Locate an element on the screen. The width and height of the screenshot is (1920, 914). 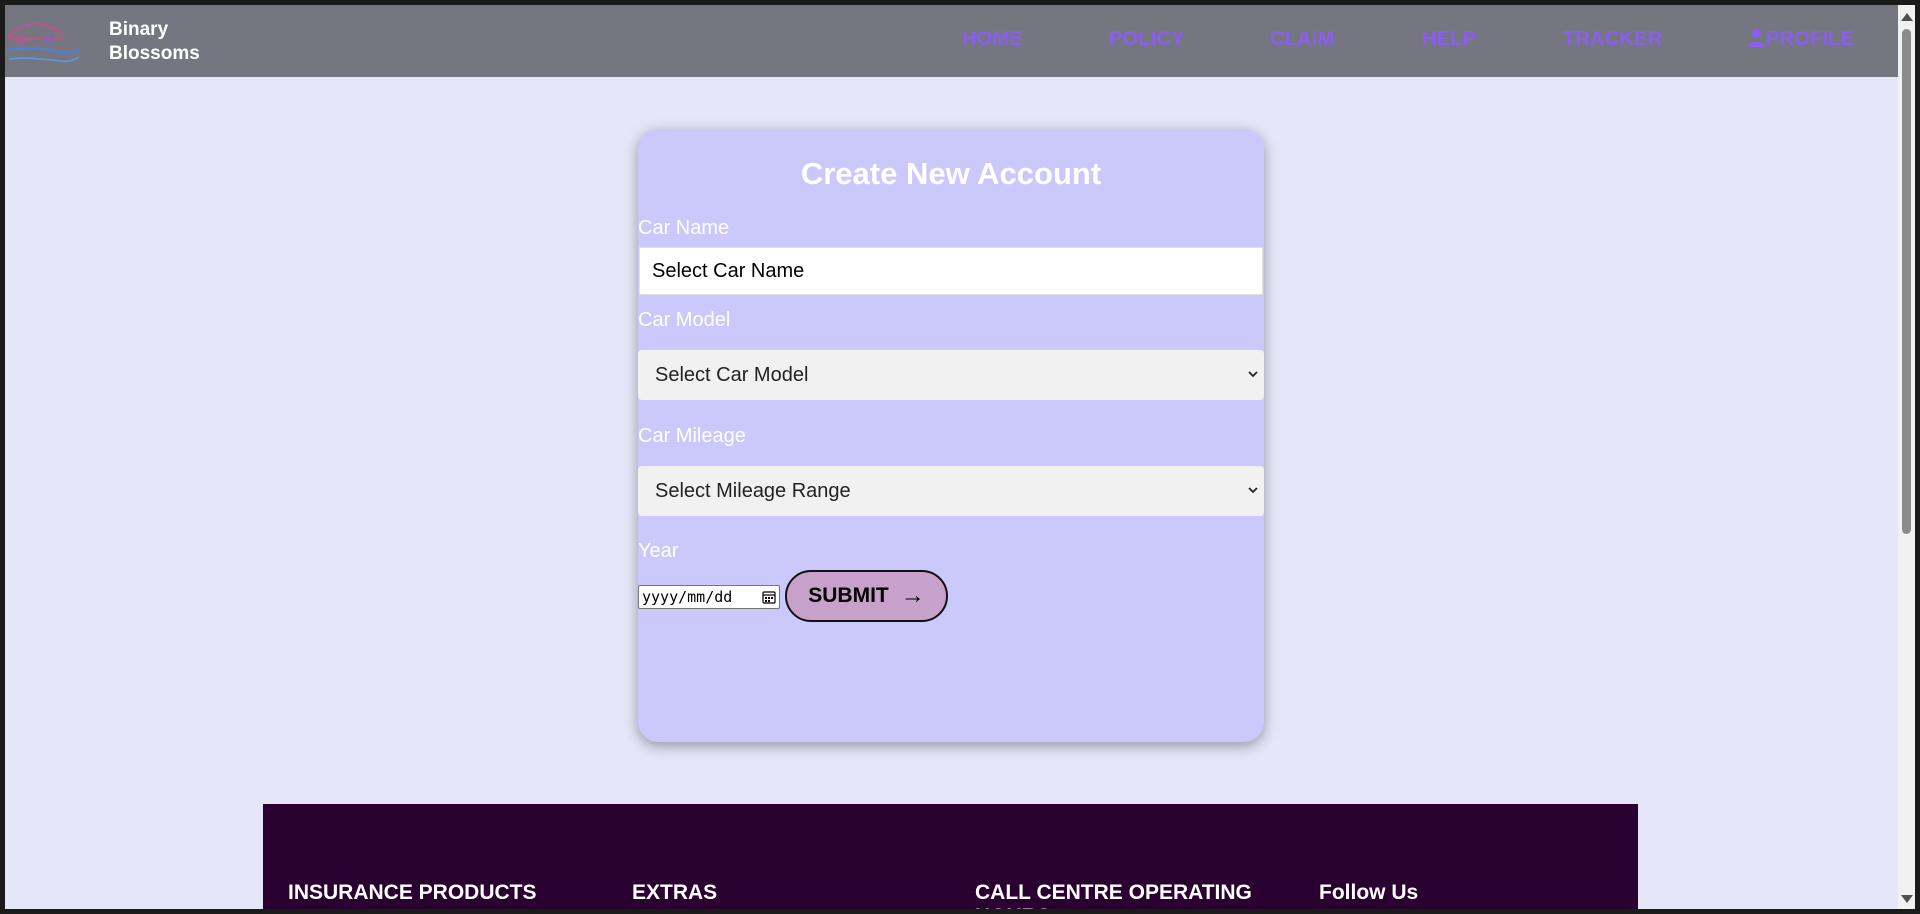
form-title: Create New Account is located at coordinates (951, 173).